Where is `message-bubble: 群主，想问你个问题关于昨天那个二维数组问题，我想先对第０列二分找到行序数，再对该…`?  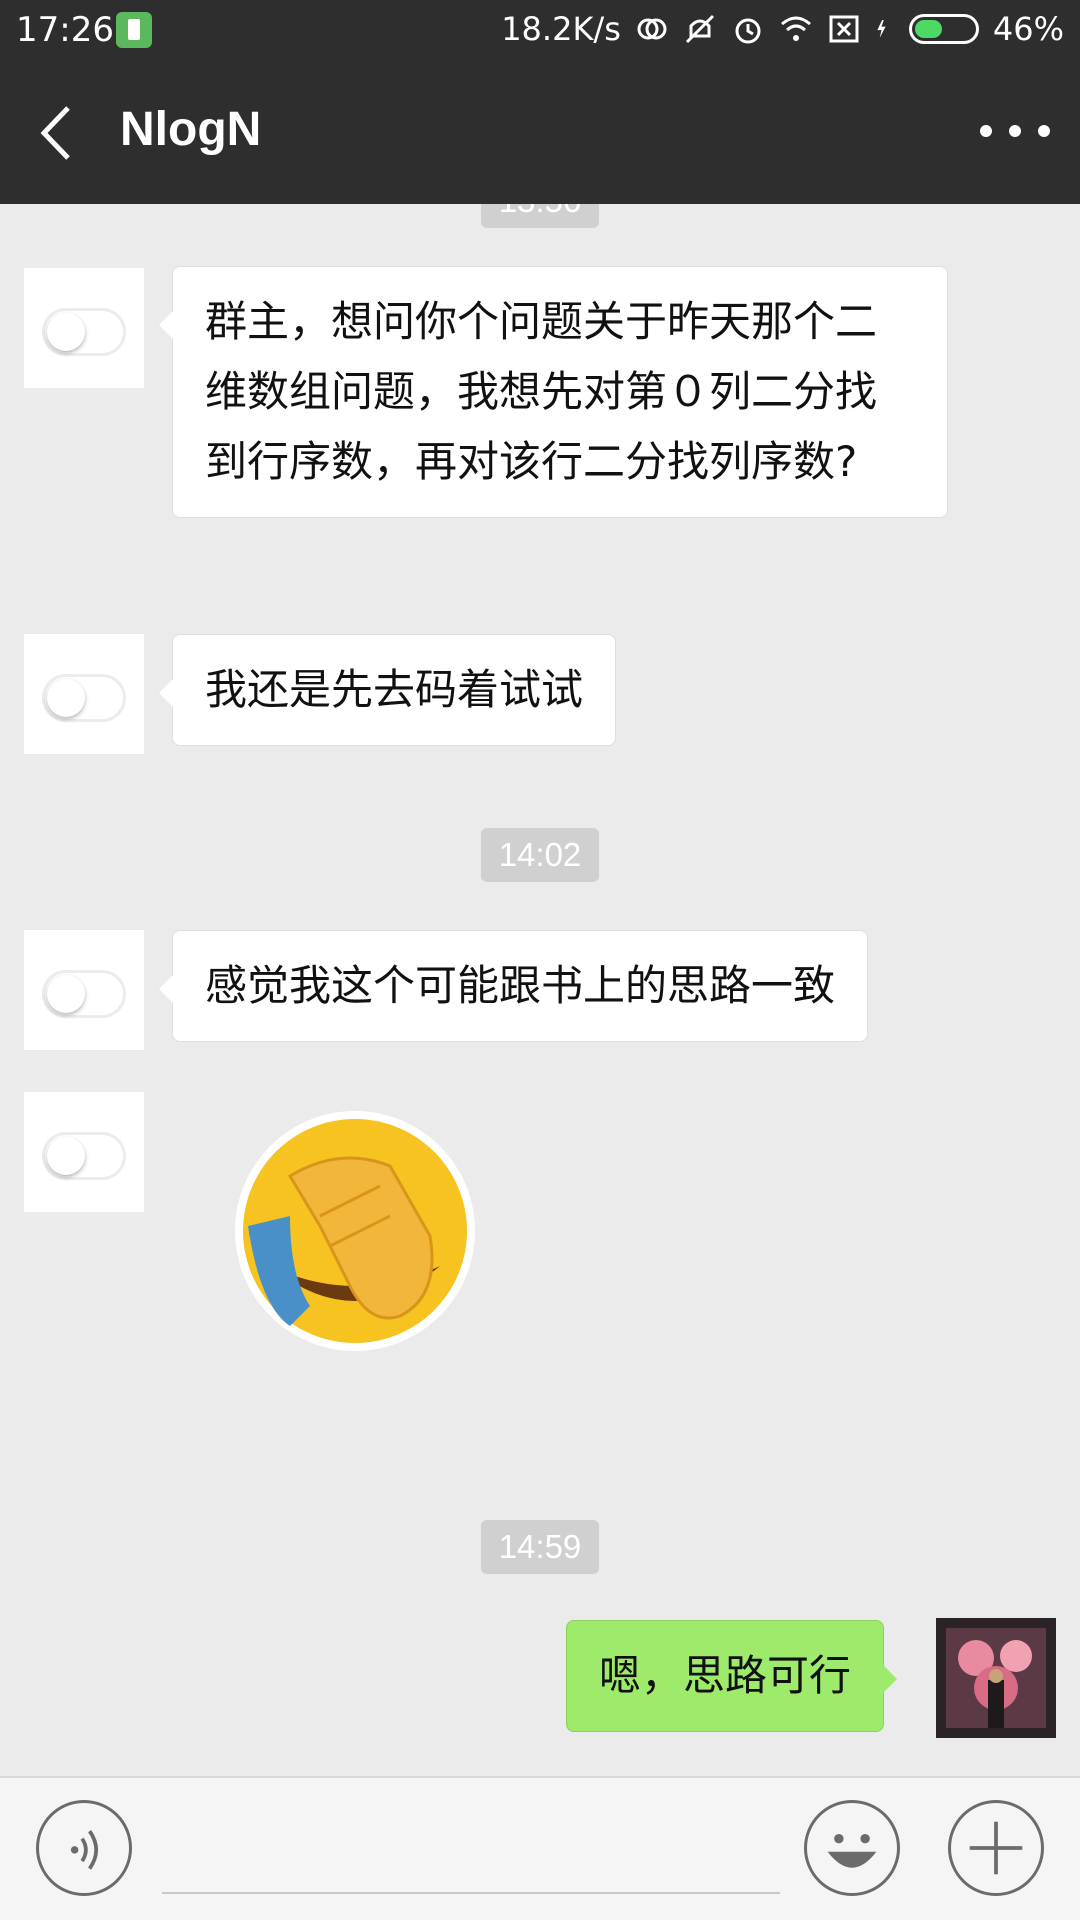 message-bubble: 群主，想问你个问题关于昨天那个二维数组问题，我想先对第０列二分找到行序数，再对该… is located at coordinates (553, 392).